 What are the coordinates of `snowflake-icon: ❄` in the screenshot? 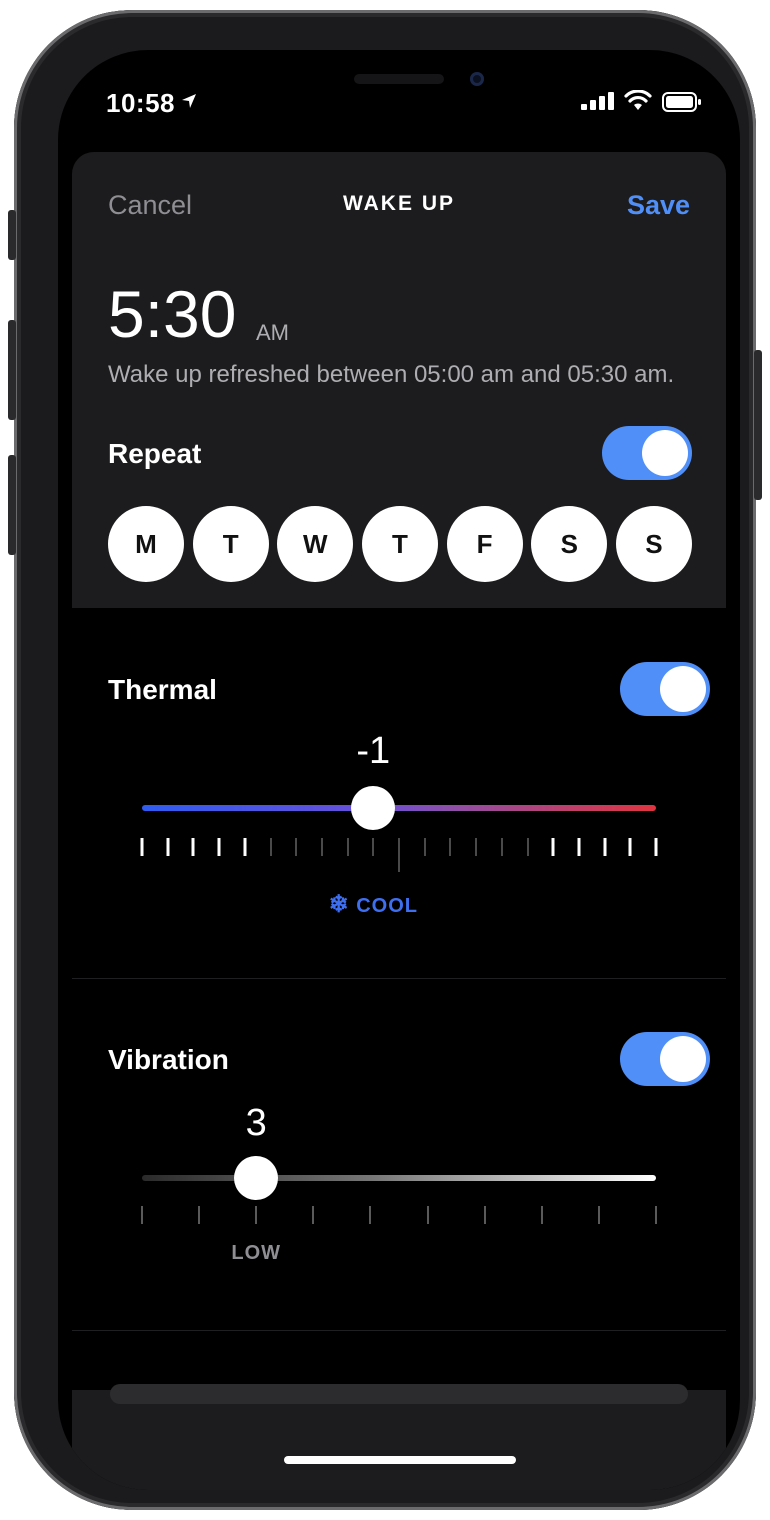 It's located at (339, 904).